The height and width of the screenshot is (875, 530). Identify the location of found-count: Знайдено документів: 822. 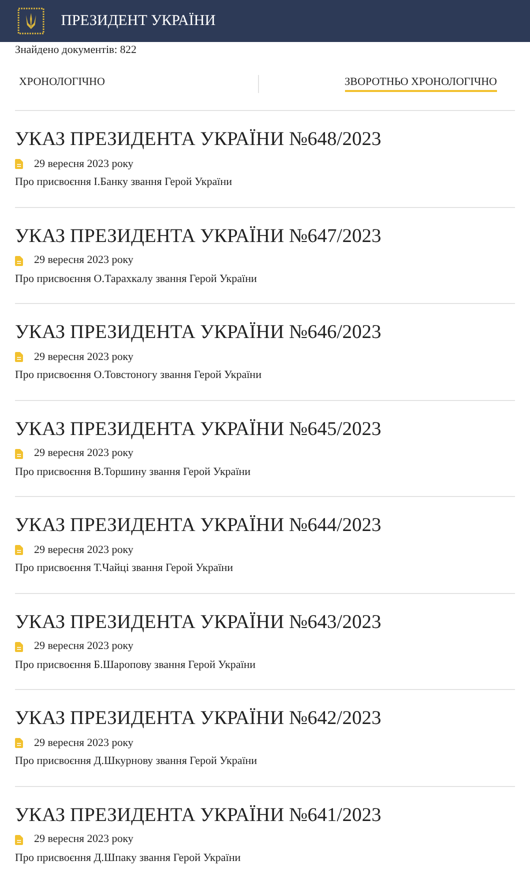
(76, 50).